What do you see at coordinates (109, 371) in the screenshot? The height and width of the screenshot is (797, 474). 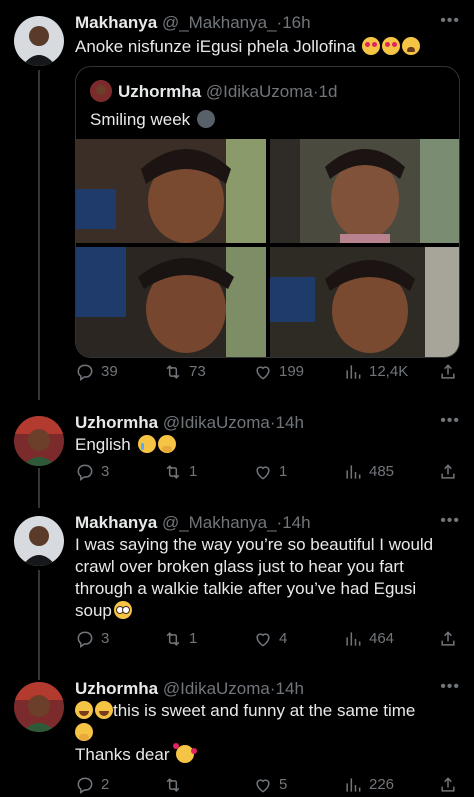 I see `reply-count: 39` at bounding box center [109, 371].